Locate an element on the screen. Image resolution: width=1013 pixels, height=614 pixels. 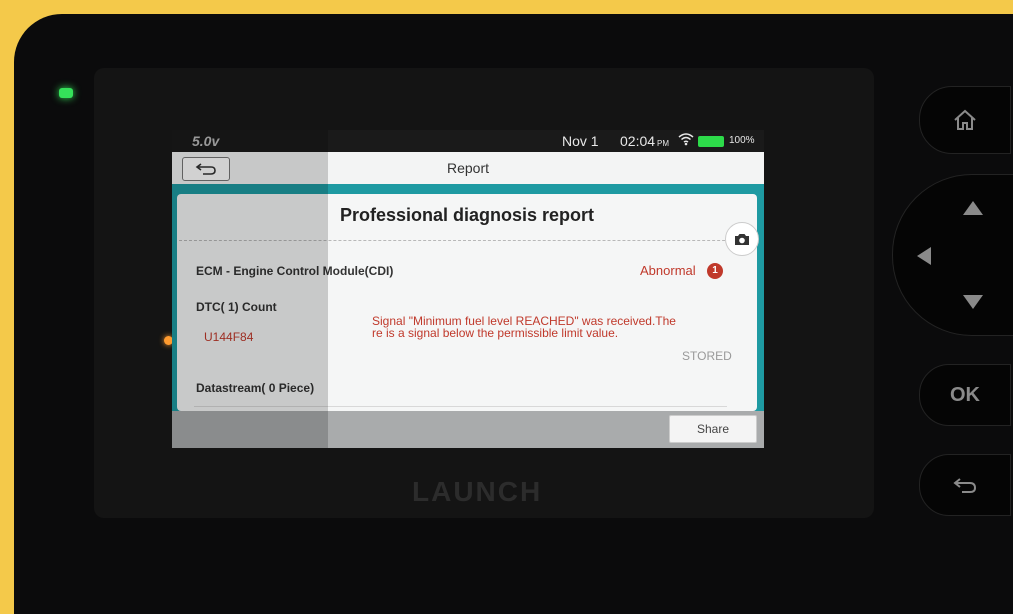
brand-logo: LAUNCH is located at coordinates (477, 491).